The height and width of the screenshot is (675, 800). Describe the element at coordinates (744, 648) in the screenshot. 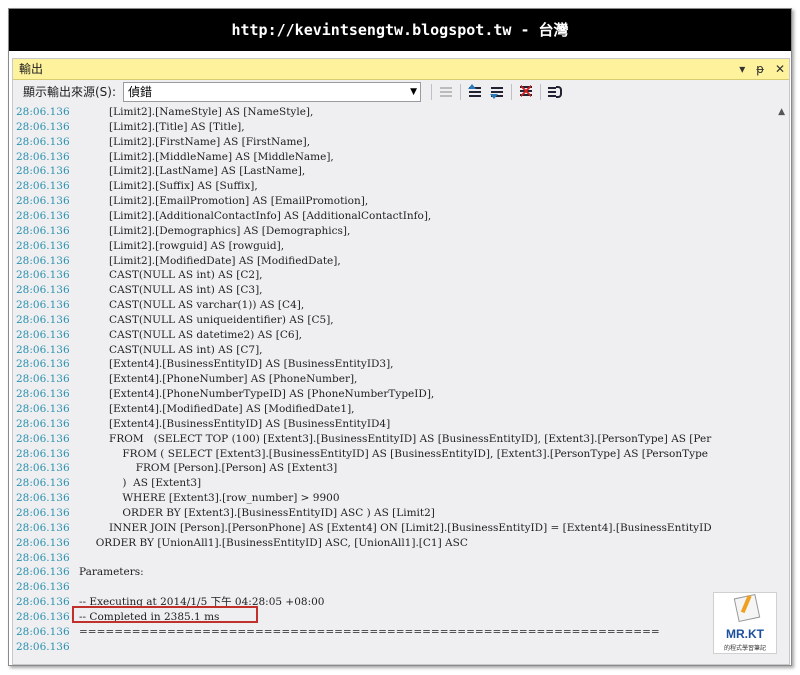

I see `watermark-tagline: 的程式學習筆記` at that location.